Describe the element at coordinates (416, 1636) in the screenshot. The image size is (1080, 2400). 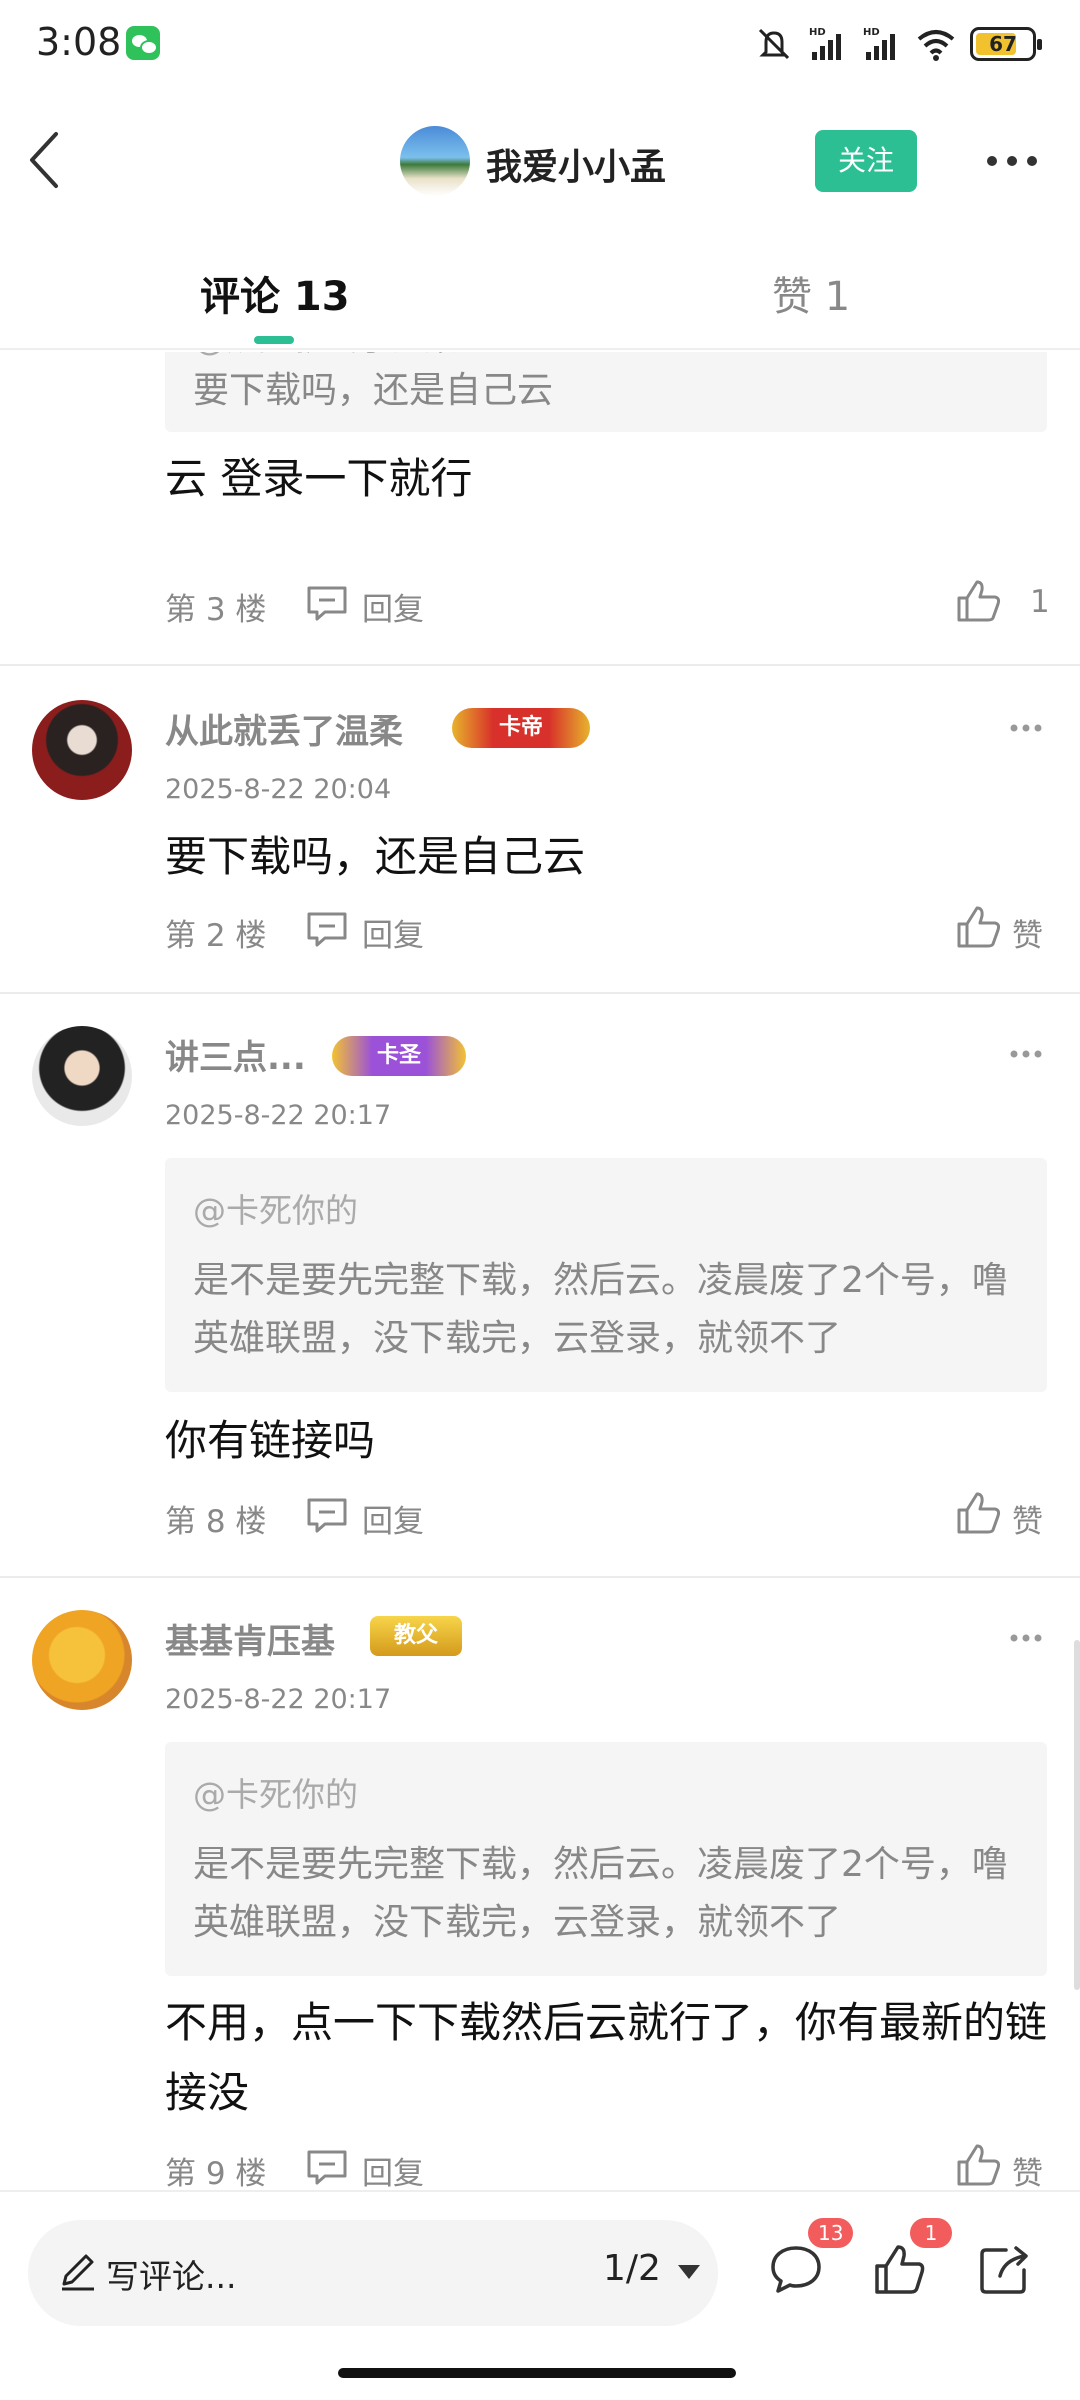
I see `level-badge: 教父` at that location.